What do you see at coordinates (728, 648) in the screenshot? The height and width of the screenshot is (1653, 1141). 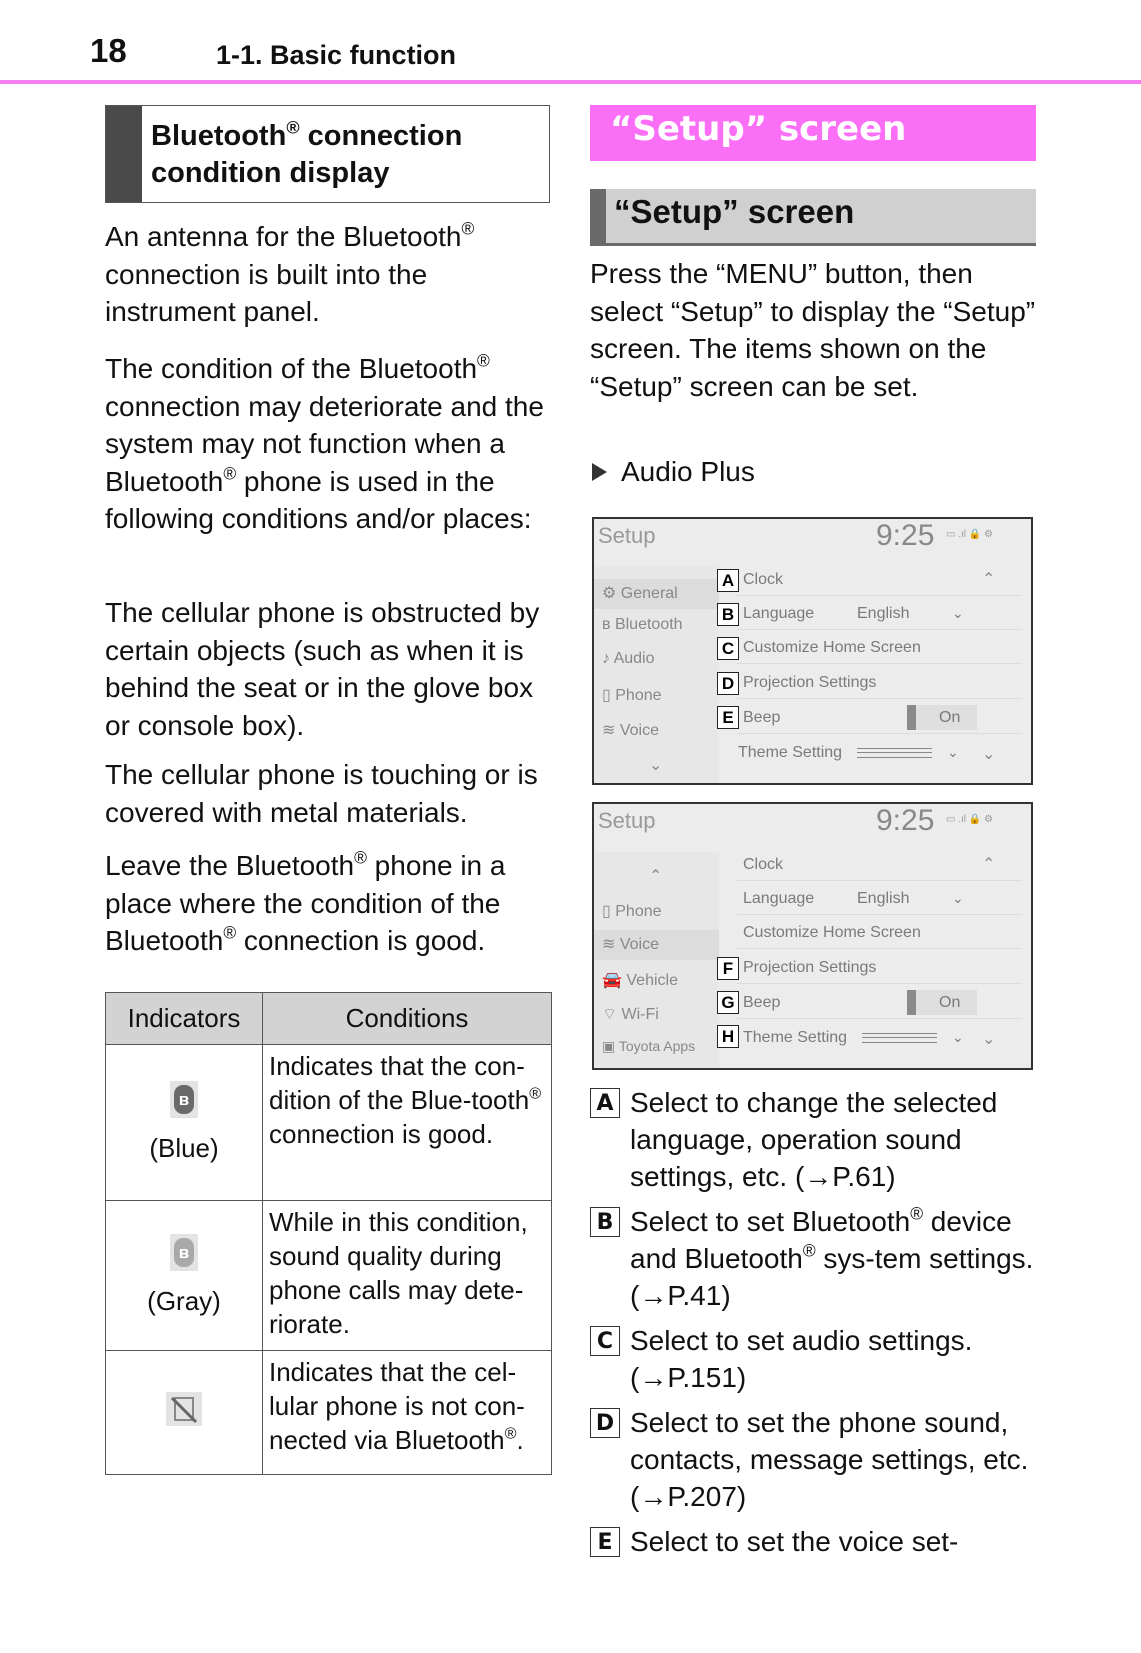 I see `callout-c: C` at bounding box center [728, 648].